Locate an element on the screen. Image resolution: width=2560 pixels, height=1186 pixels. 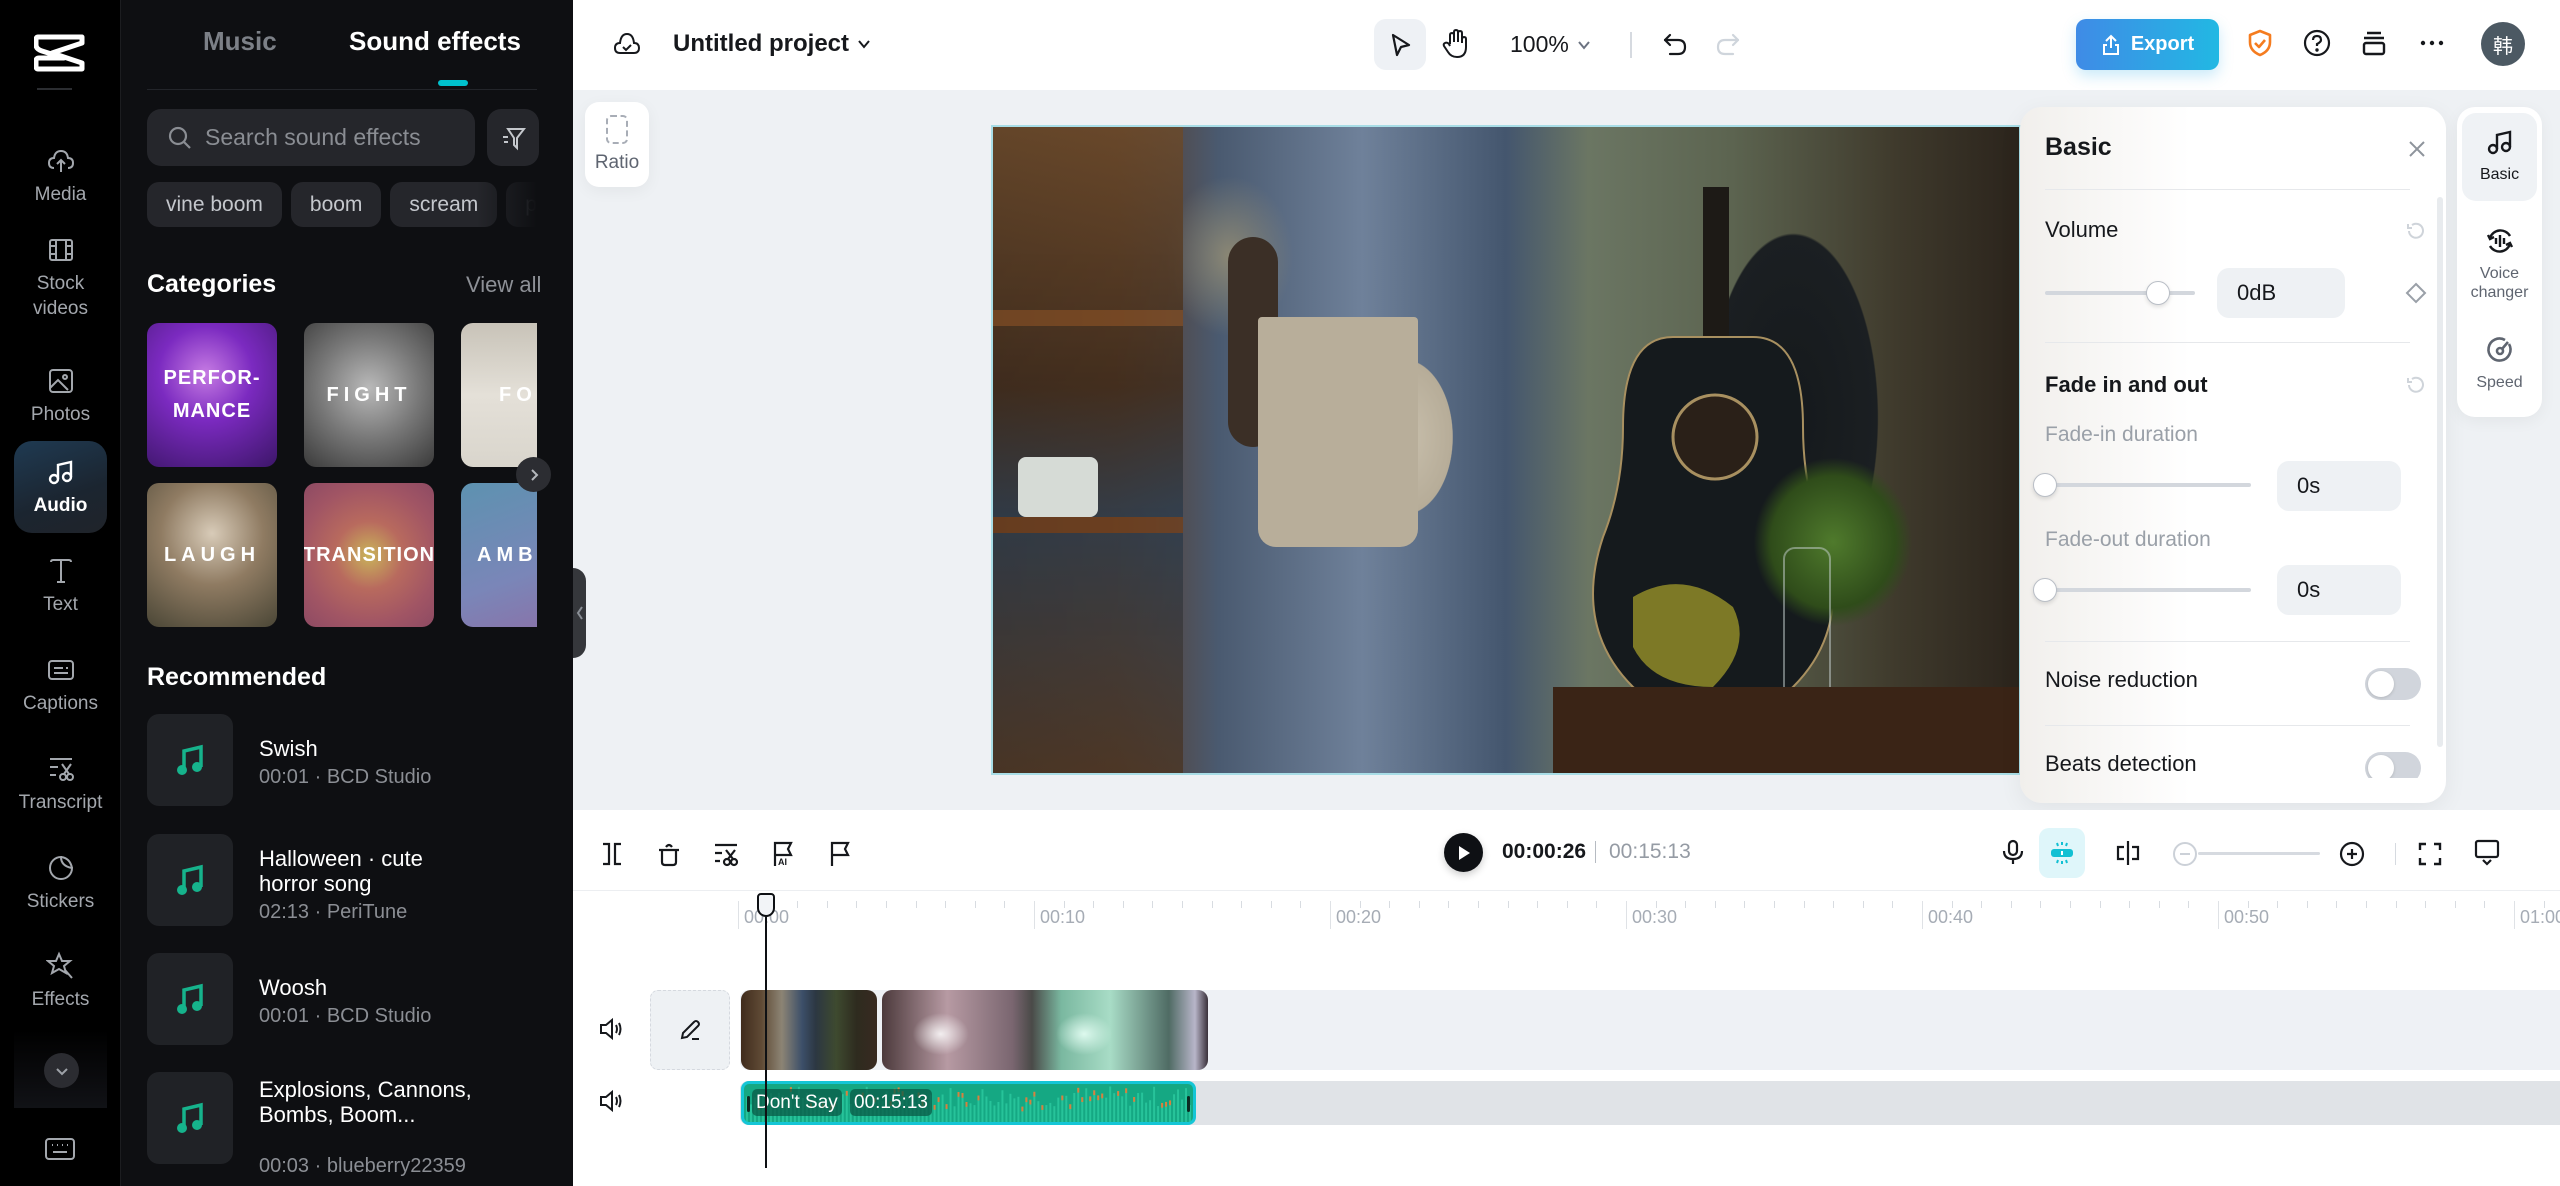
chip: scream is located at coordinates (444, 204).